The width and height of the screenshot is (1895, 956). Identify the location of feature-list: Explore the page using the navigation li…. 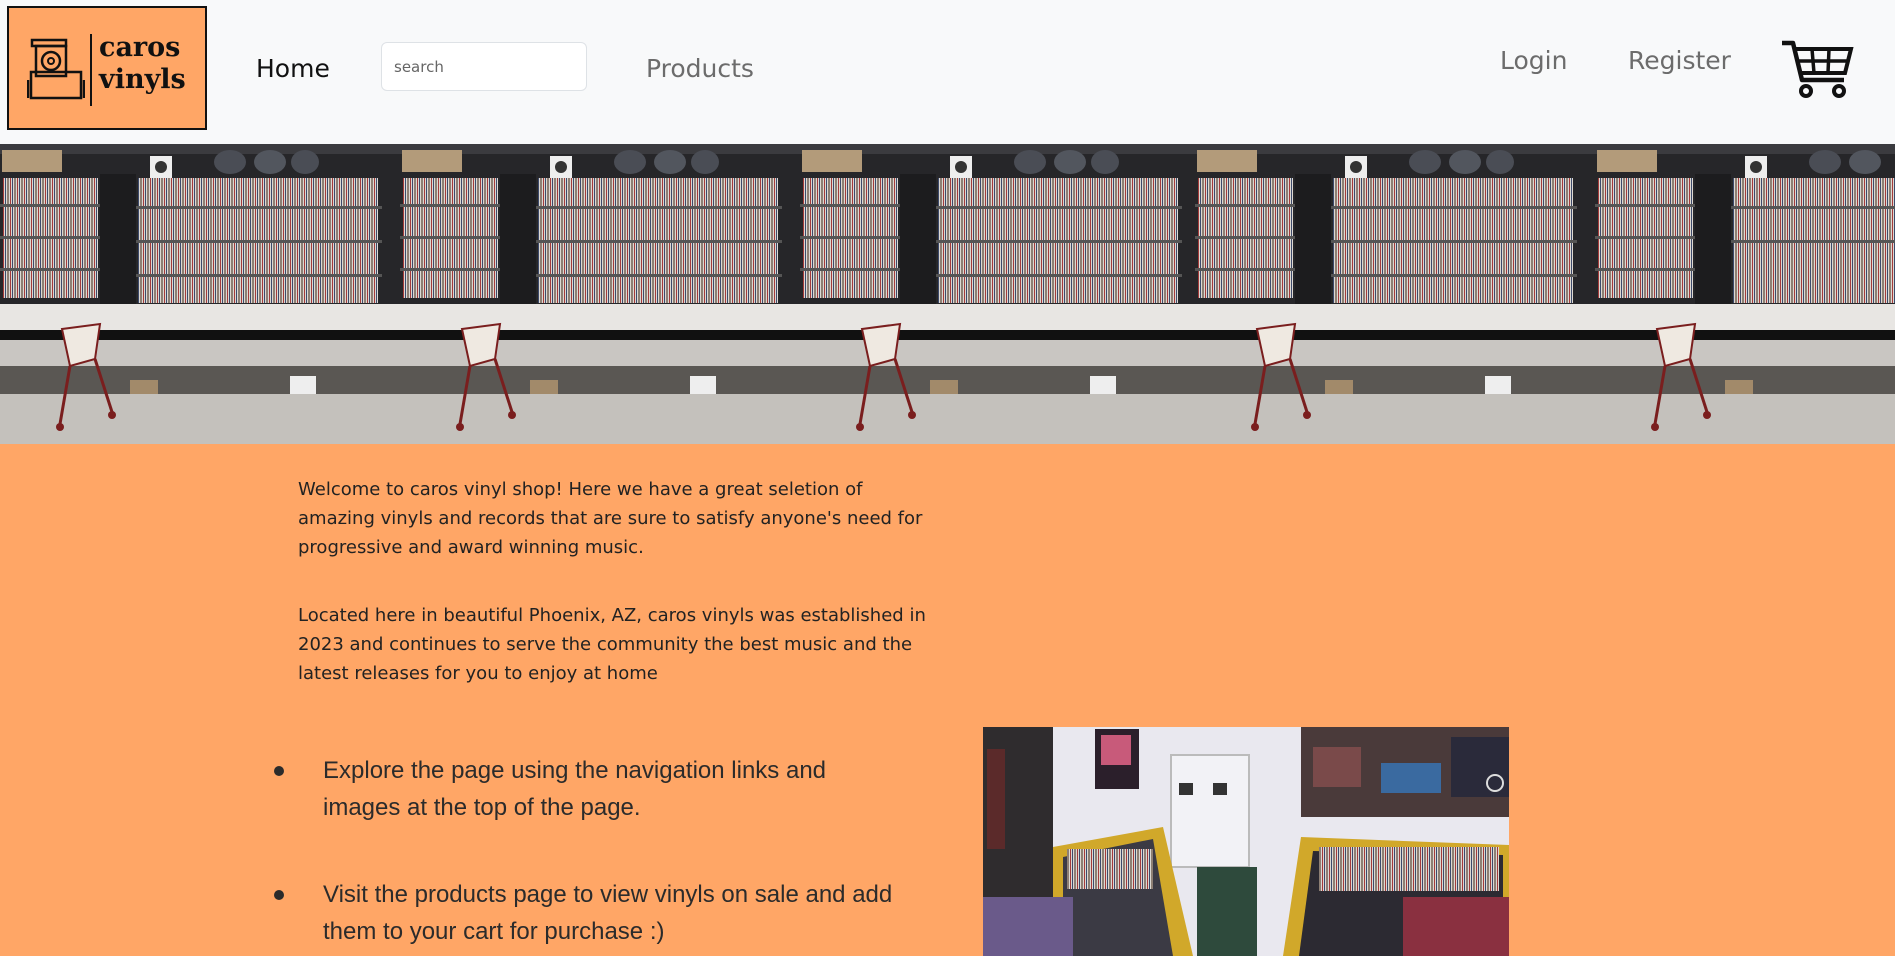
(590, 851).